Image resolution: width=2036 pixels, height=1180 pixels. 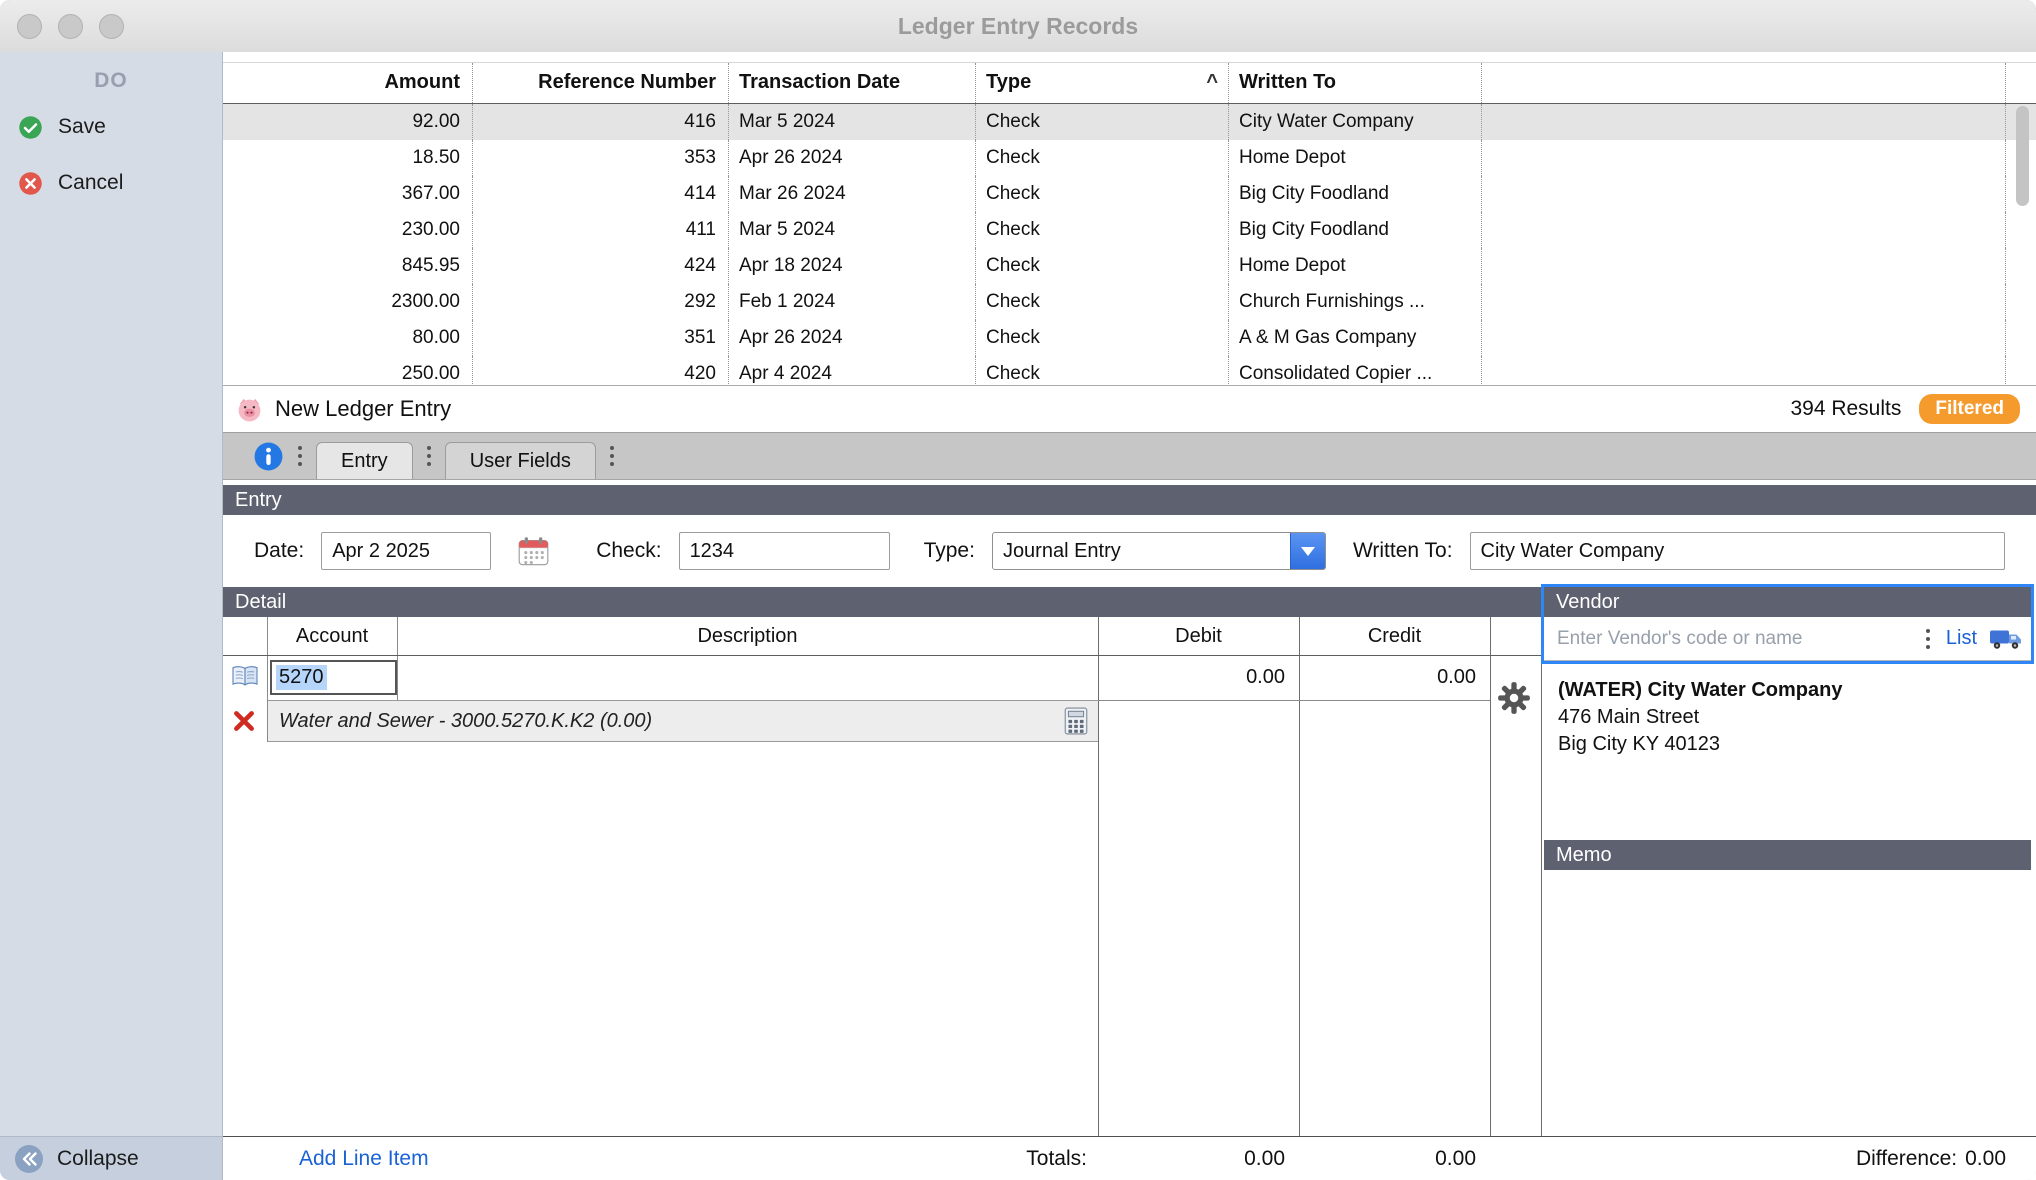 I want to click on date-field-group: Date:, so click(x=402, y=551).